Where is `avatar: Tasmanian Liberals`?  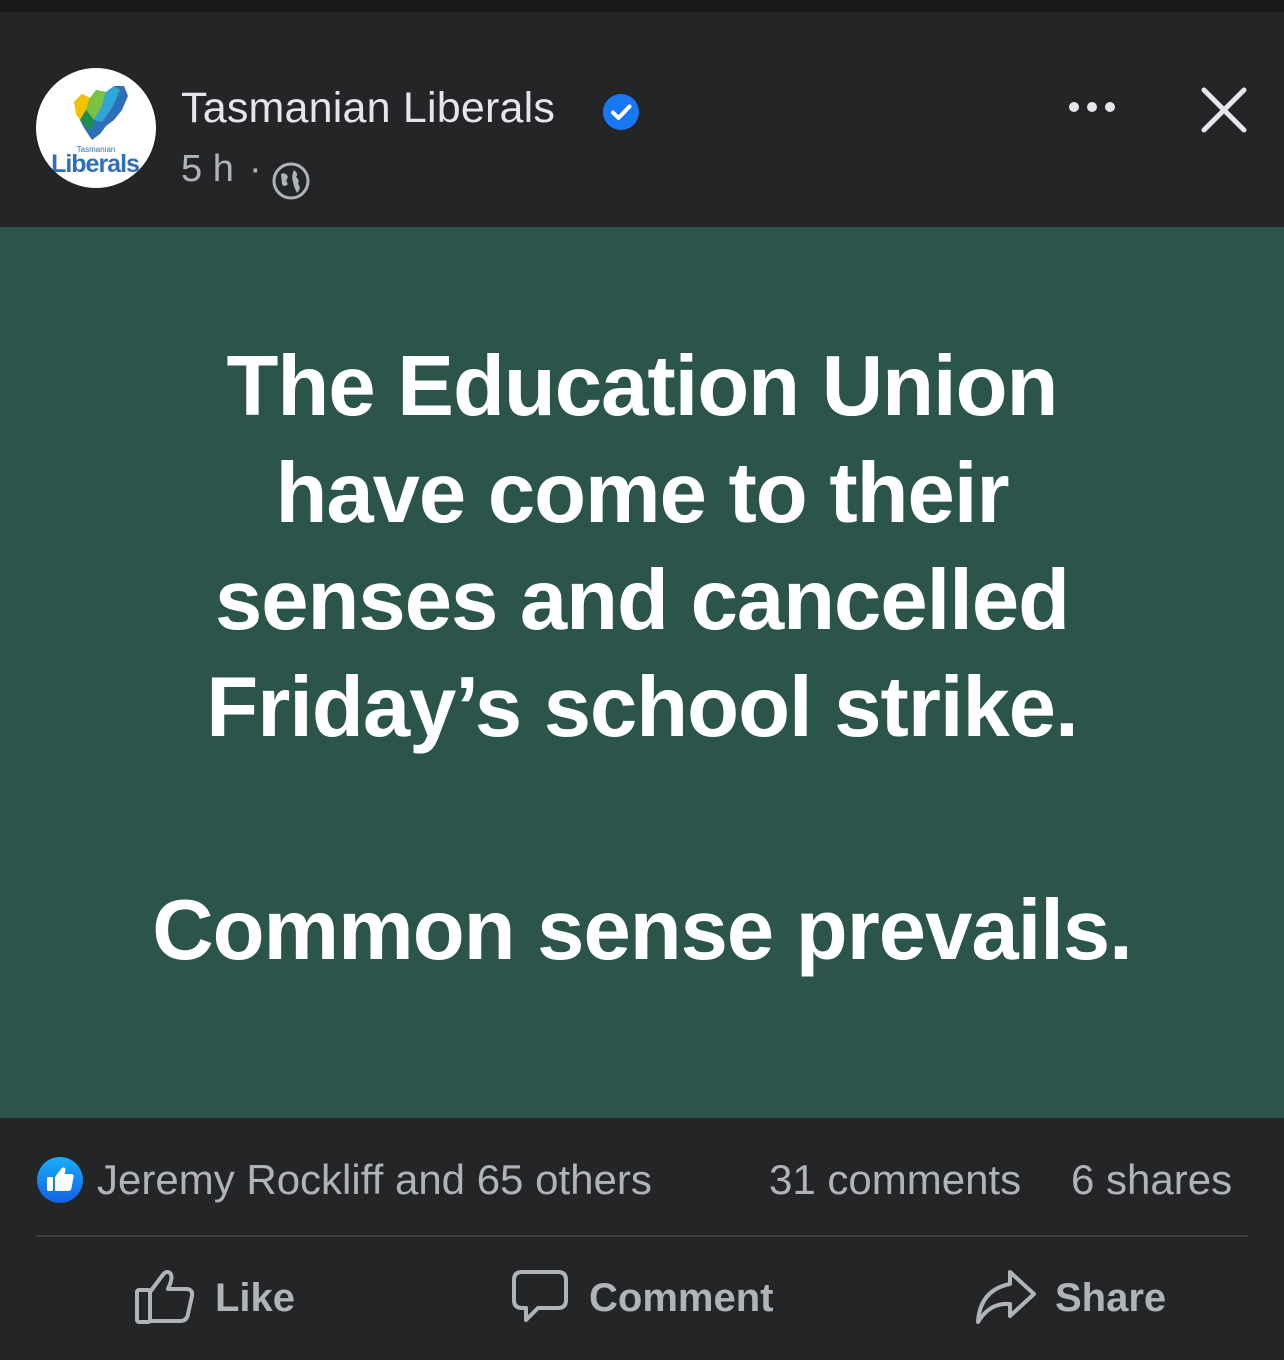
avatar: Tasmanian Liberals is located at coordinates (96, 128).